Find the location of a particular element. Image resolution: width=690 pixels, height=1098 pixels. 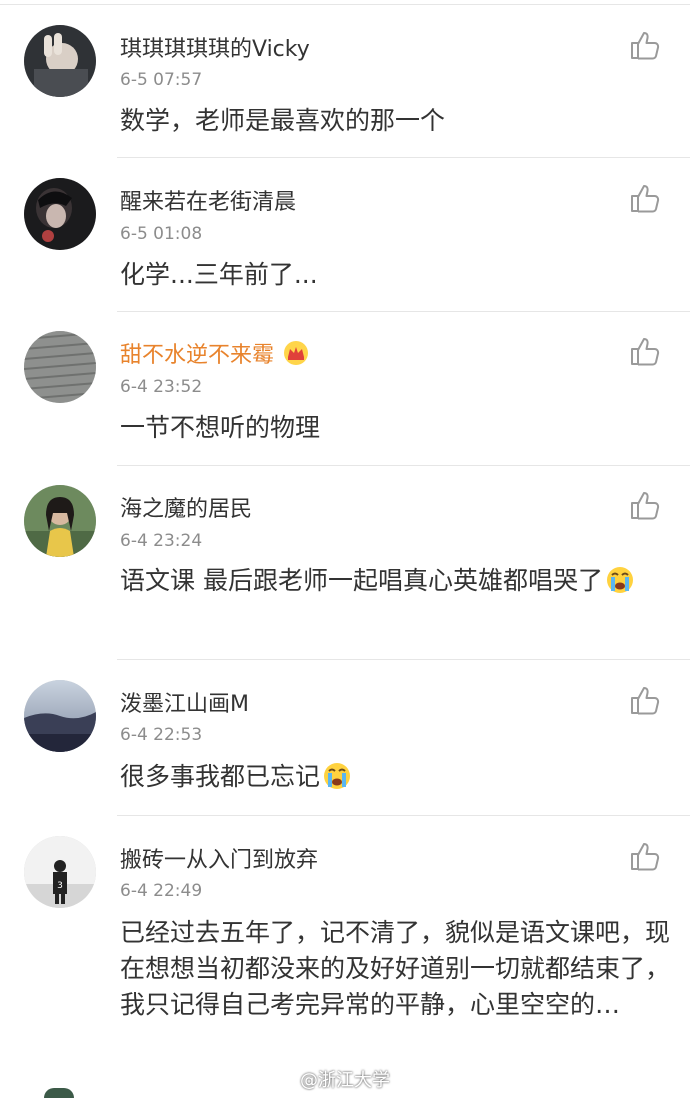

username: 醒来若在老街清晨 is located at coordinates (208, 200).